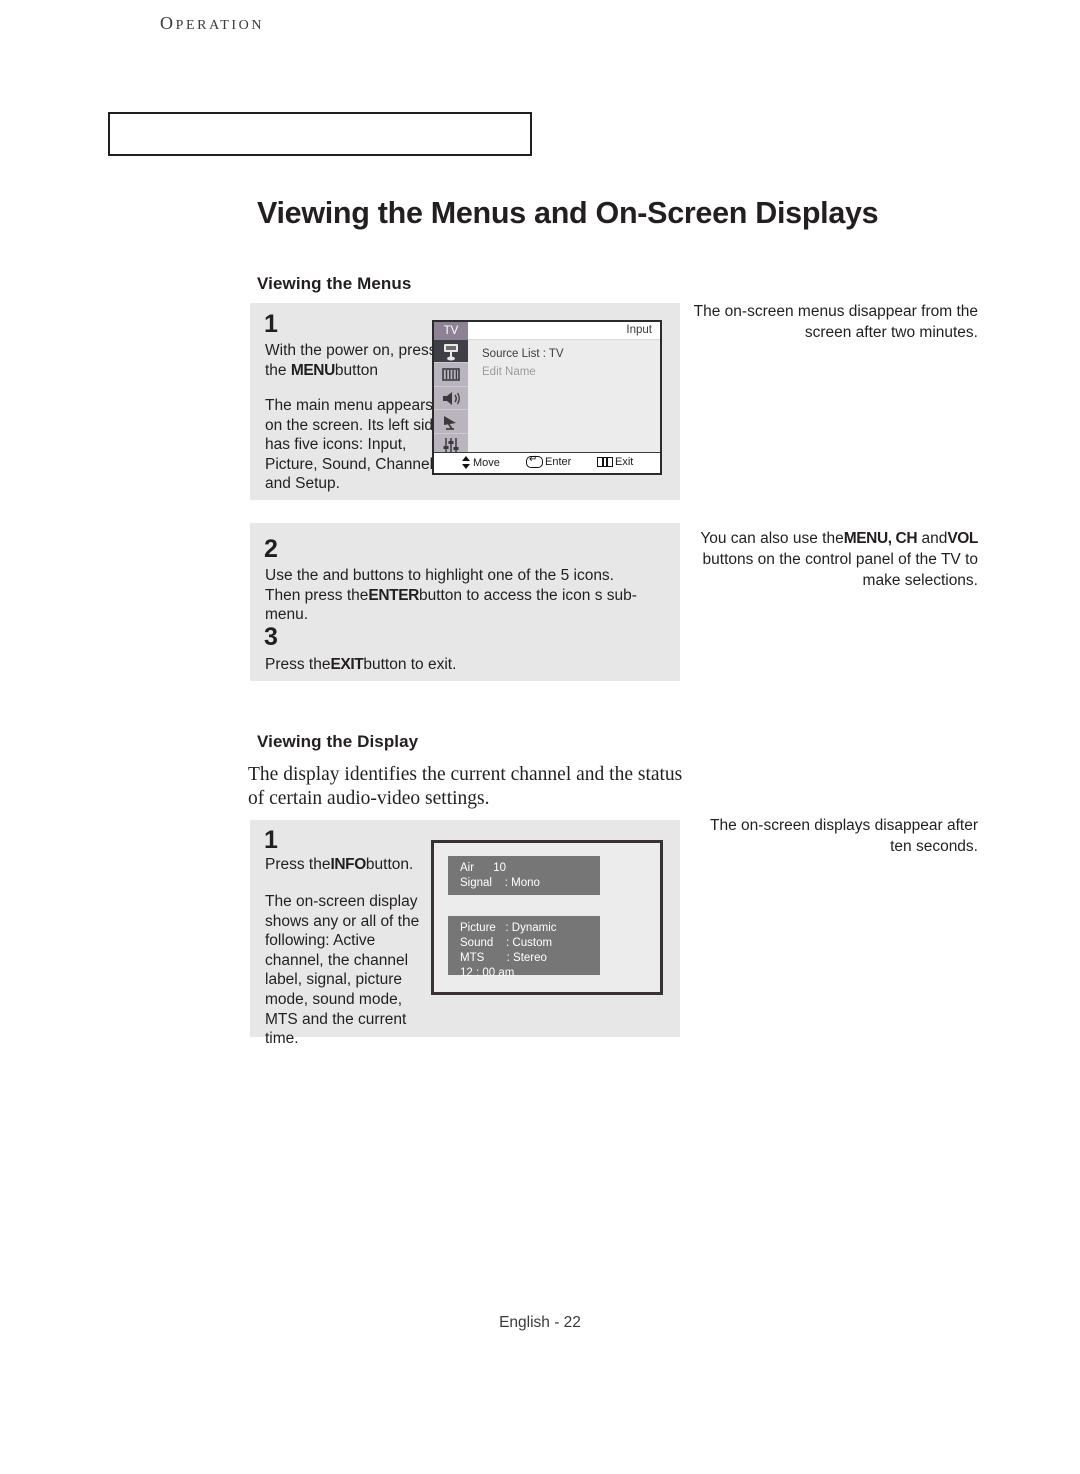 This screenshot has width=1080, height=1474. Describe the element at coordinates (506, 943) in the screenshot. I see `osd-settings-line-sound: Sound : Custom` at that location.